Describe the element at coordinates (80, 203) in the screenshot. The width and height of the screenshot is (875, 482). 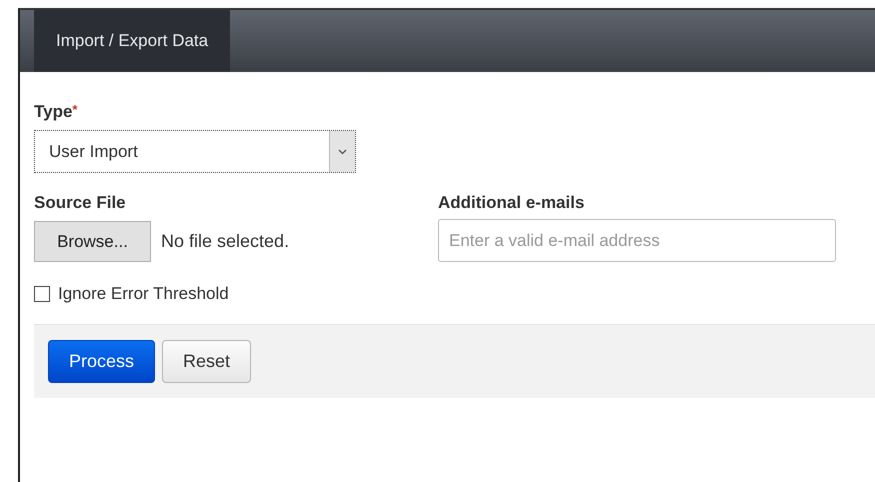
I see `source-file-label: Source File` at that location.